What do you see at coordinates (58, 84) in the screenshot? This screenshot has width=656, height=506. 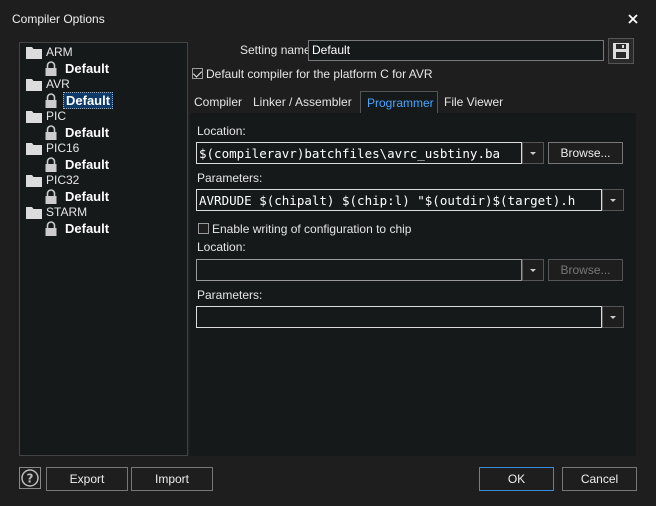 I see `tree-node-label: AVR` at bounding box center [58, 84].